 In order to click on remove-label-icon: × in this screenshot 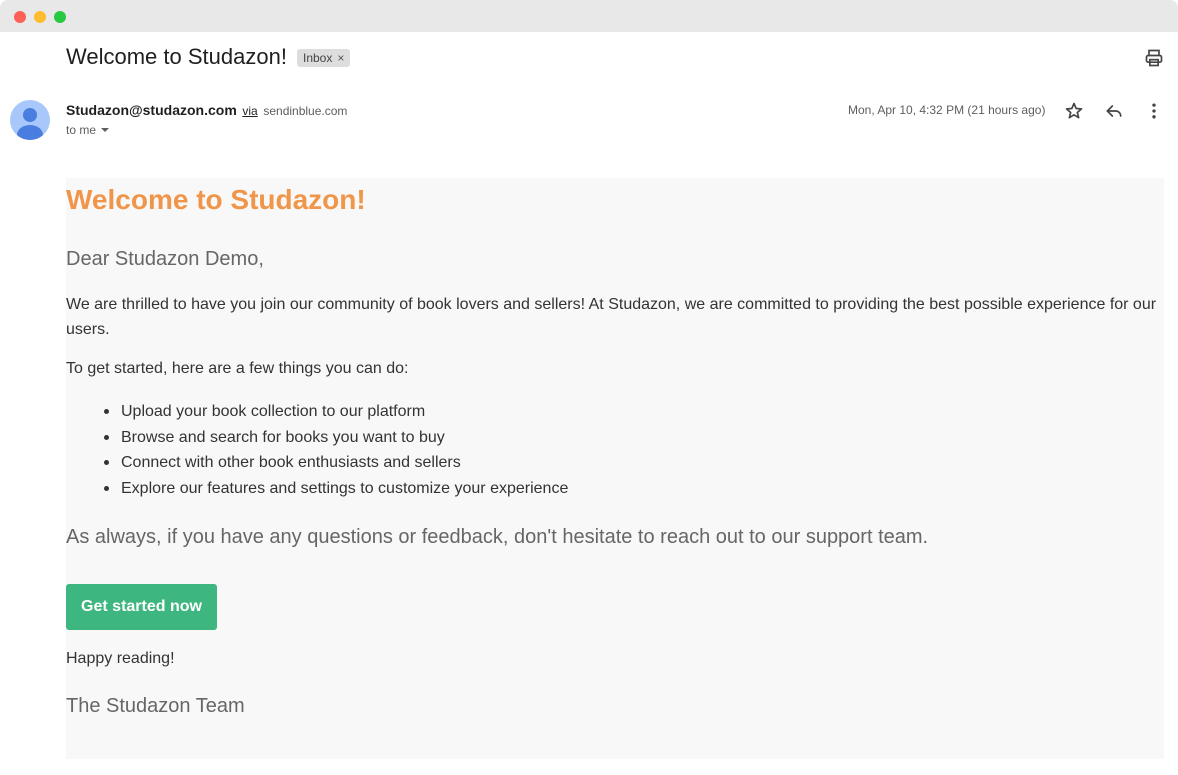, I will do `click(340, 58)`.